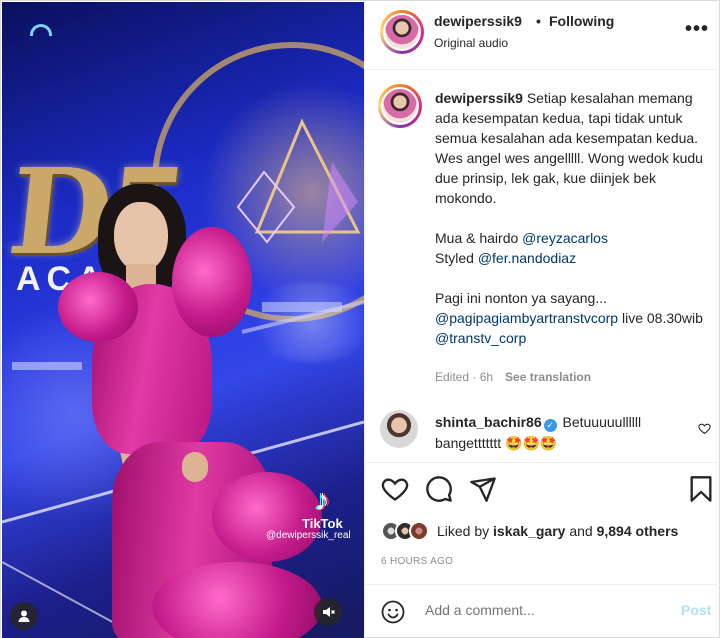 Image resolution: width=720 pixels, height=638 pixels. Describe the element at coordinates (479, 98) in the screenshot. I see `caption-username: dewiperssik9` at that location.